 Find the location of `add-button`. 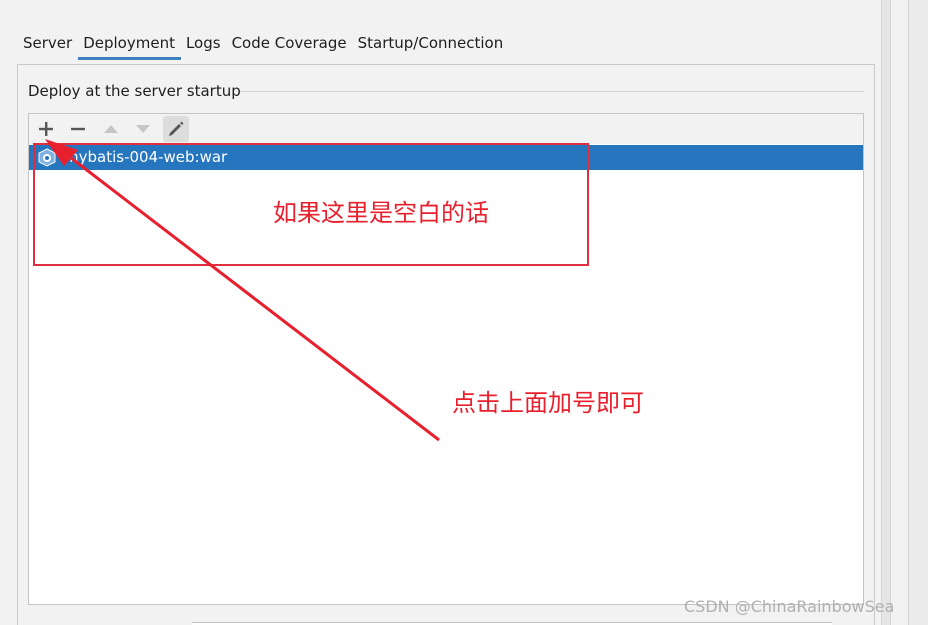

add-button is located at coordinates (46, 129).